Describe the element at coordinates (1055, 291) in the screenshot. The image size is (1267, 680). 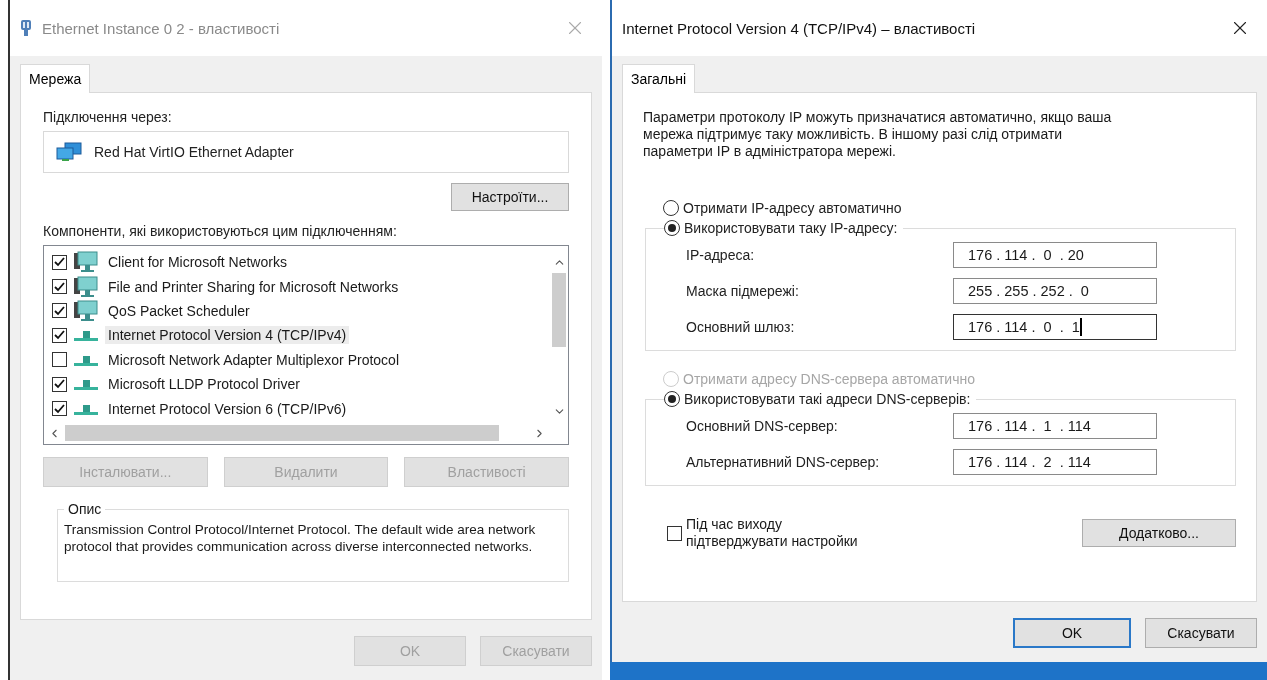
I see `ip-address-field: 255 . 255 . 252 . 0` at that location.